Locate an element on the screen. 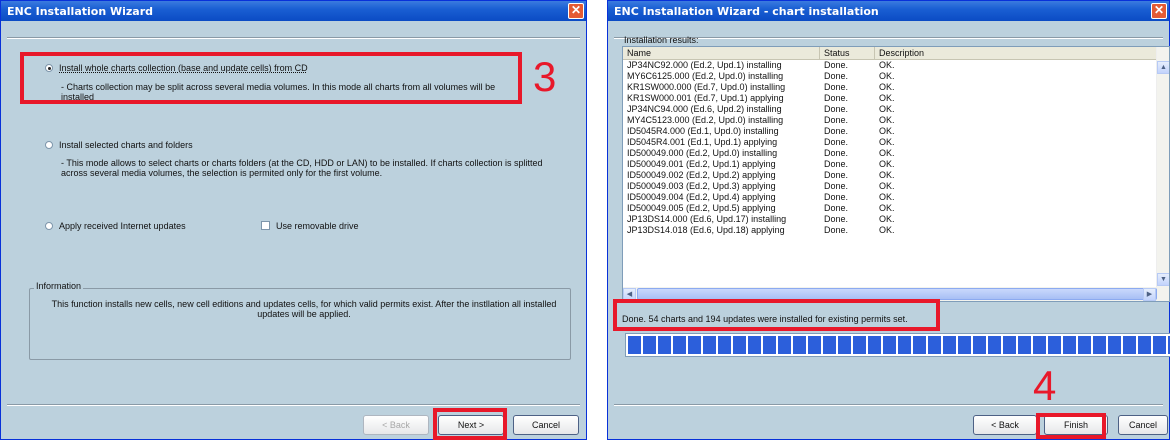 The image size is (1170, 440). cell-name: KR1SW000.000 (Ed.7, Upd.0) installing is located at coordinates (706, 87).